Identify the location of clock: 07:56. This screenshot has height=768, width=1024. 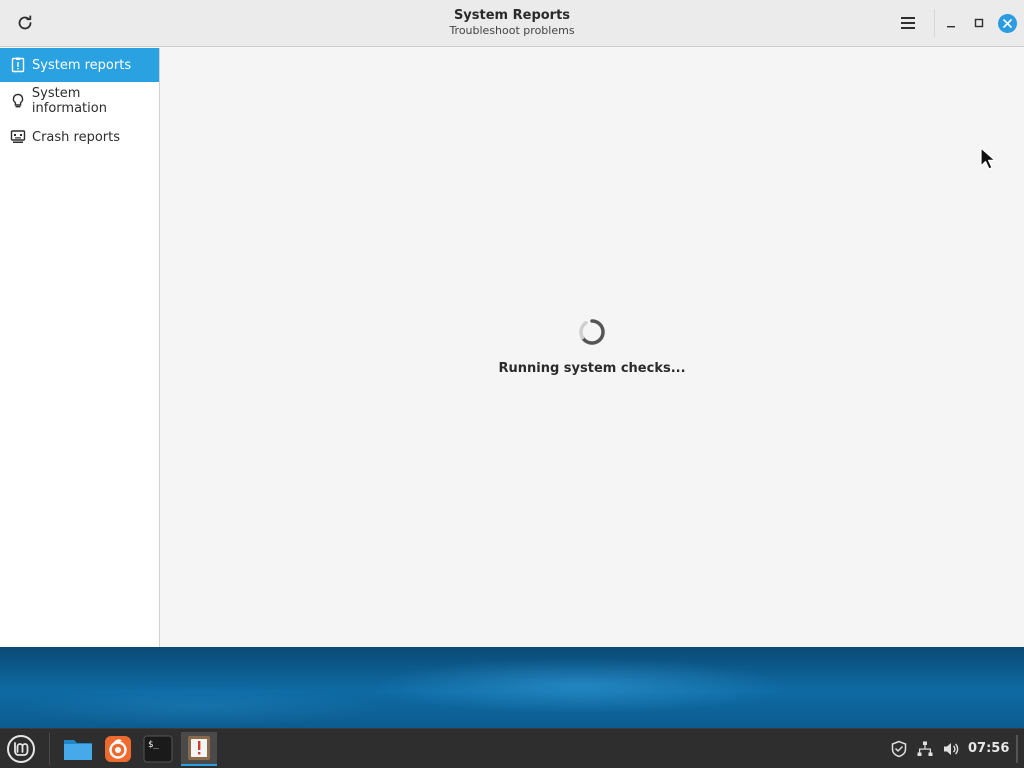
(988, 748).